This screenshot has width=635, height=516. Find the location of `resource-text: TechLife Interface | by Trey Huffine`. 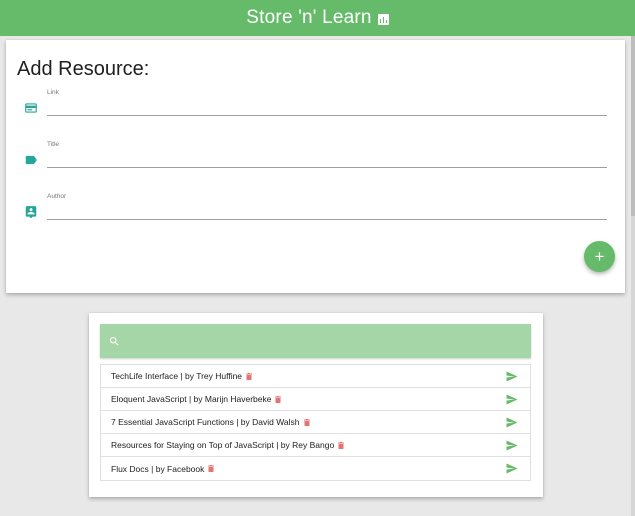

resource-text: TechLife Interface | by Trey Huffine is located at coordinates (177, 376).